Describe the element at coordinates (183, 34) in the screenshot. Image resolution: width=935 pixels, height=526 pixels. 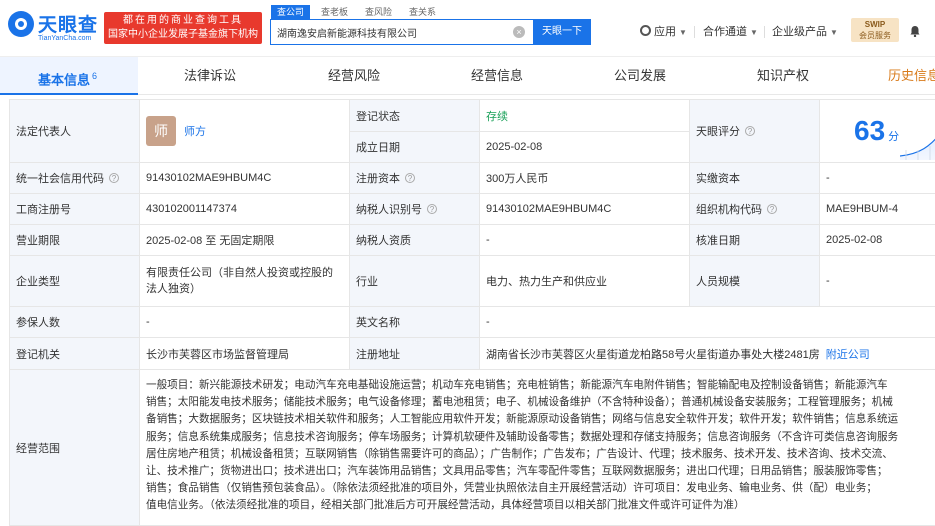
I see `slogan-line2: 国家中小企业发展子基金旗下机构` at that location.